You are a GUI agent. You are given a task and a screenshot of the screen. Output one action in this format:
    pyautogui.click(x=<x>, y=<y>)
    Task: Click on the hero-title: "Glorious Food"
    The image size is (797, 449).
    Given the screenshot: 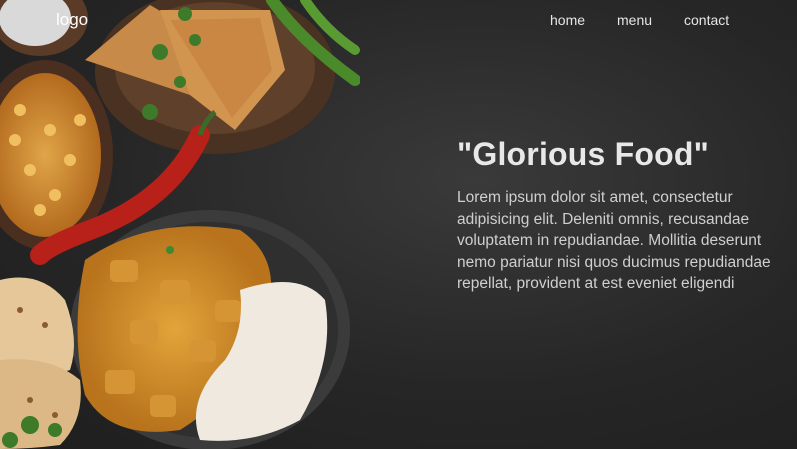 What is the action you would take?
    pyautogui.click(x=583, y=154)
    